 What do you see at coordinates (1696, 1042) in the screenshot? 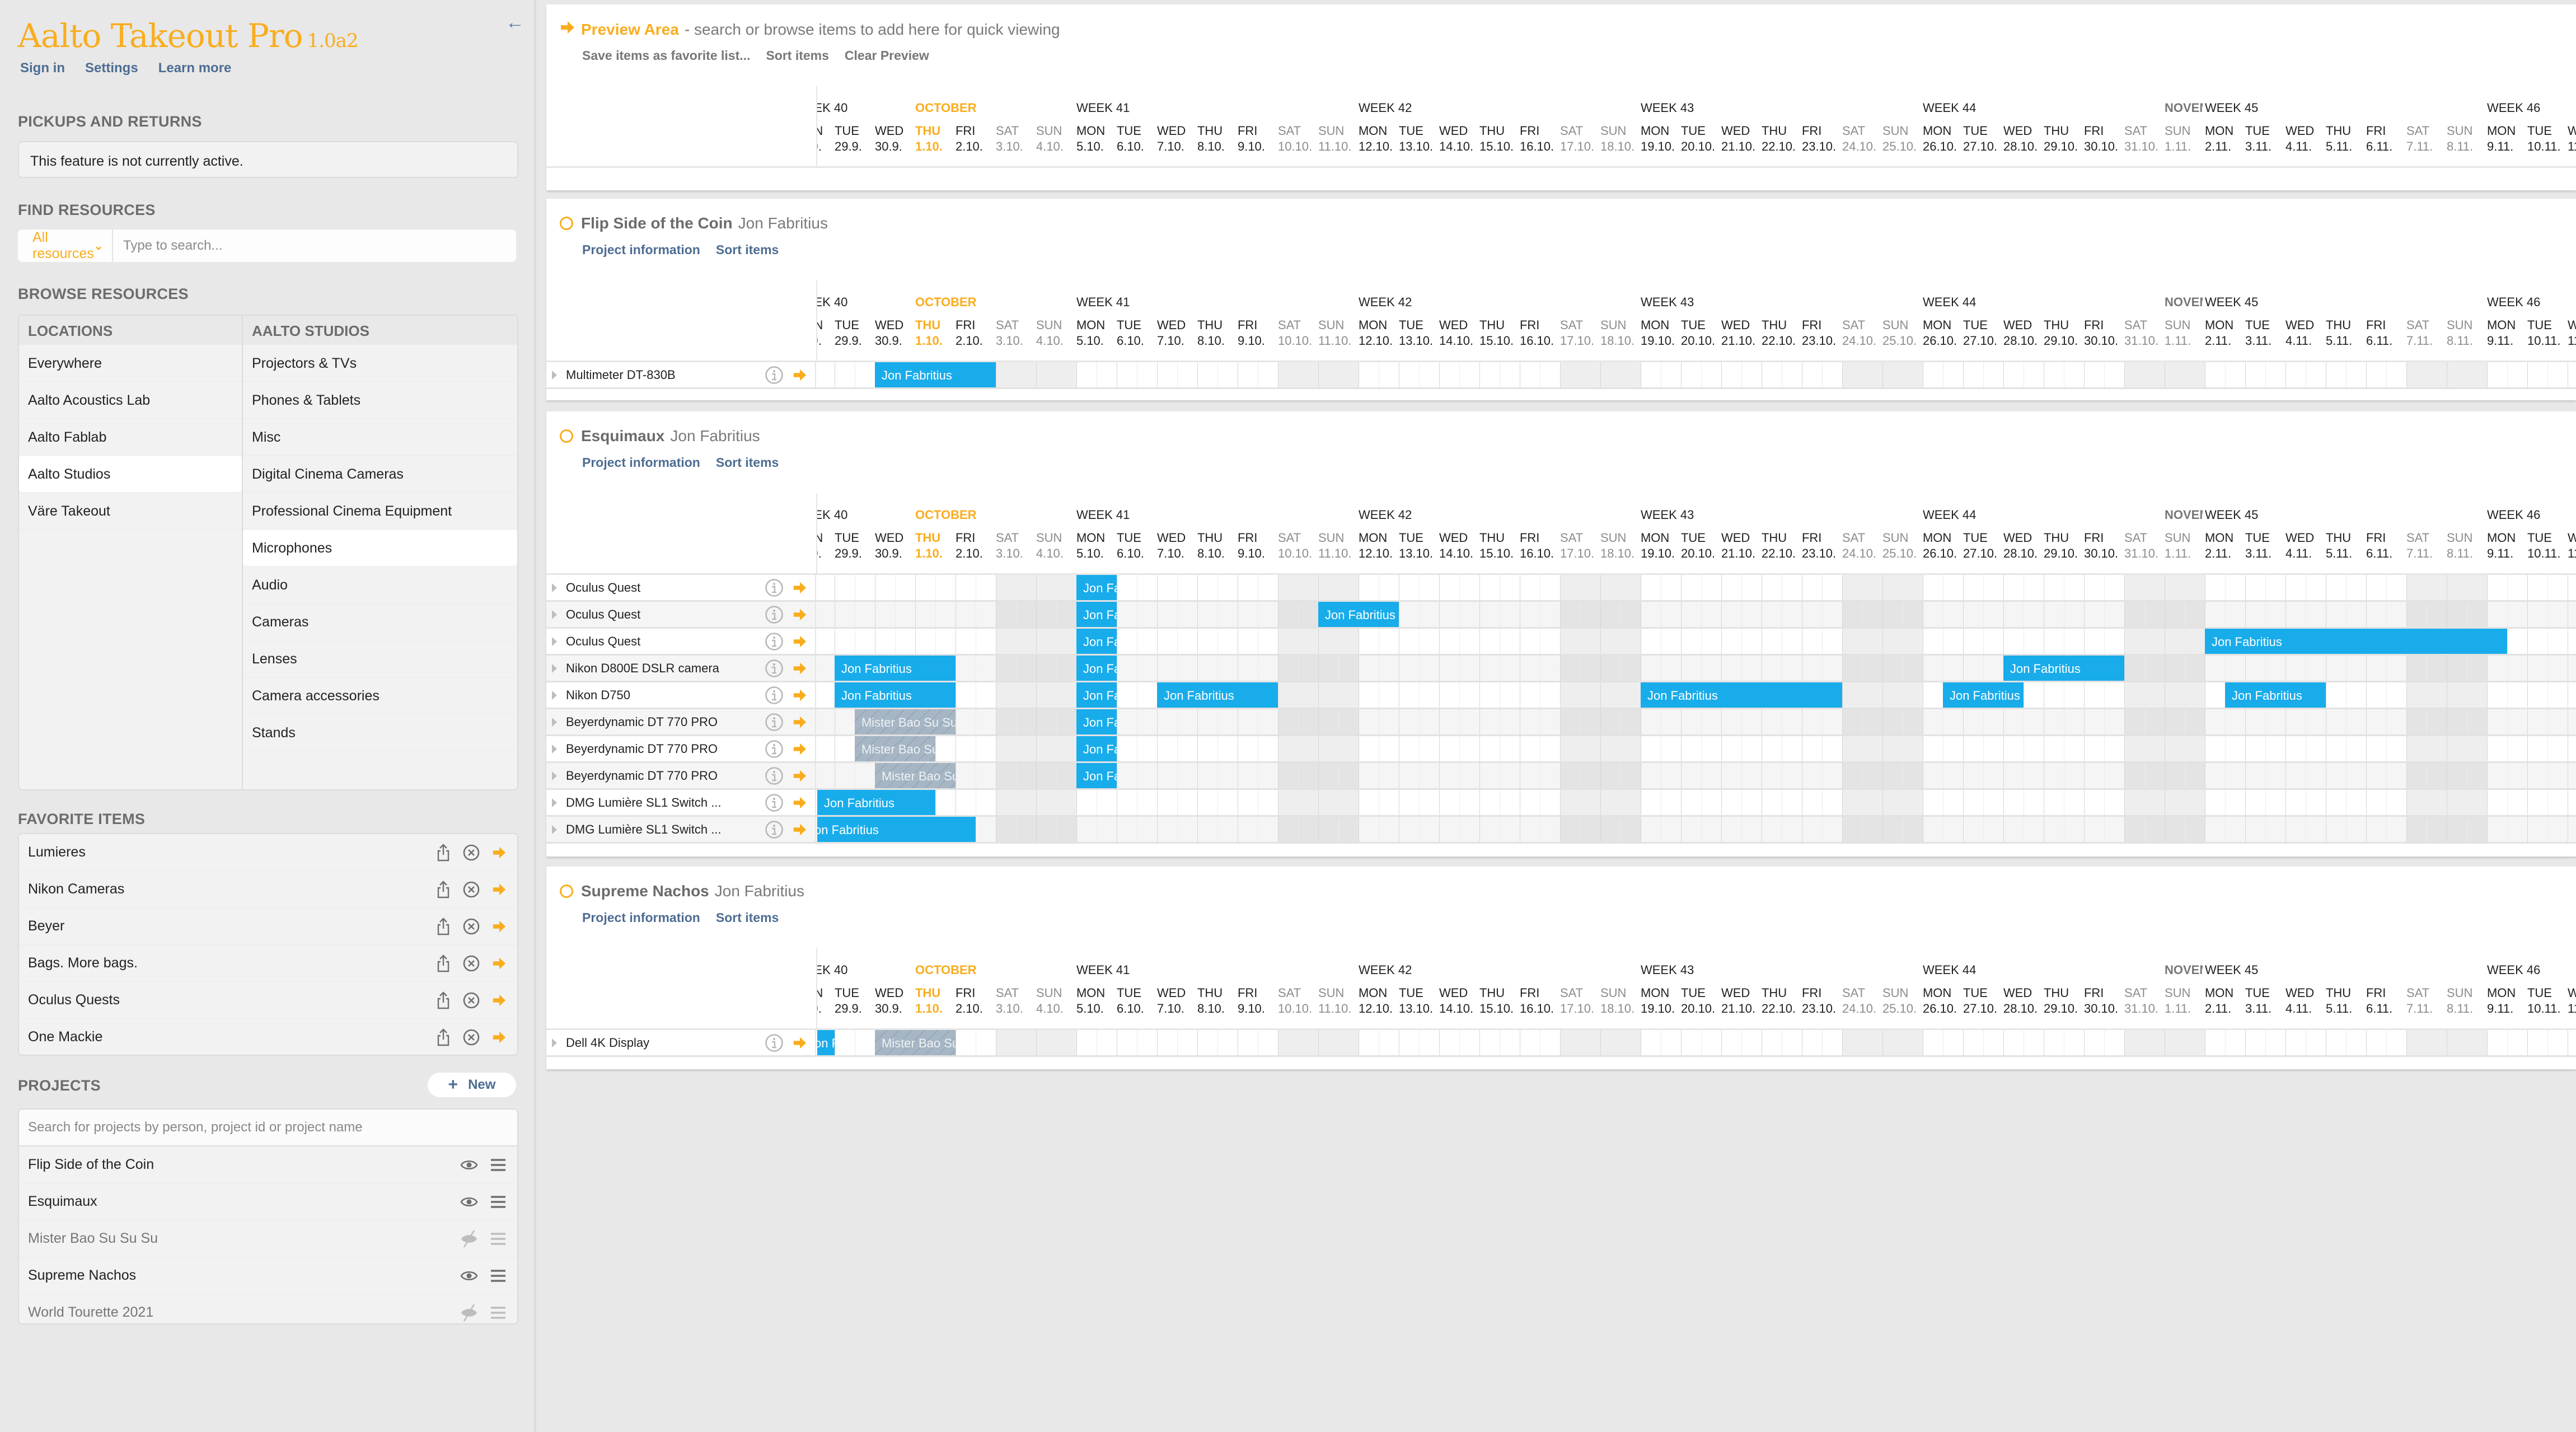
I see `timeline-row-grid: Jon FabritiusMister Bao Su Su Su` at bounding box center [1696, 1042].